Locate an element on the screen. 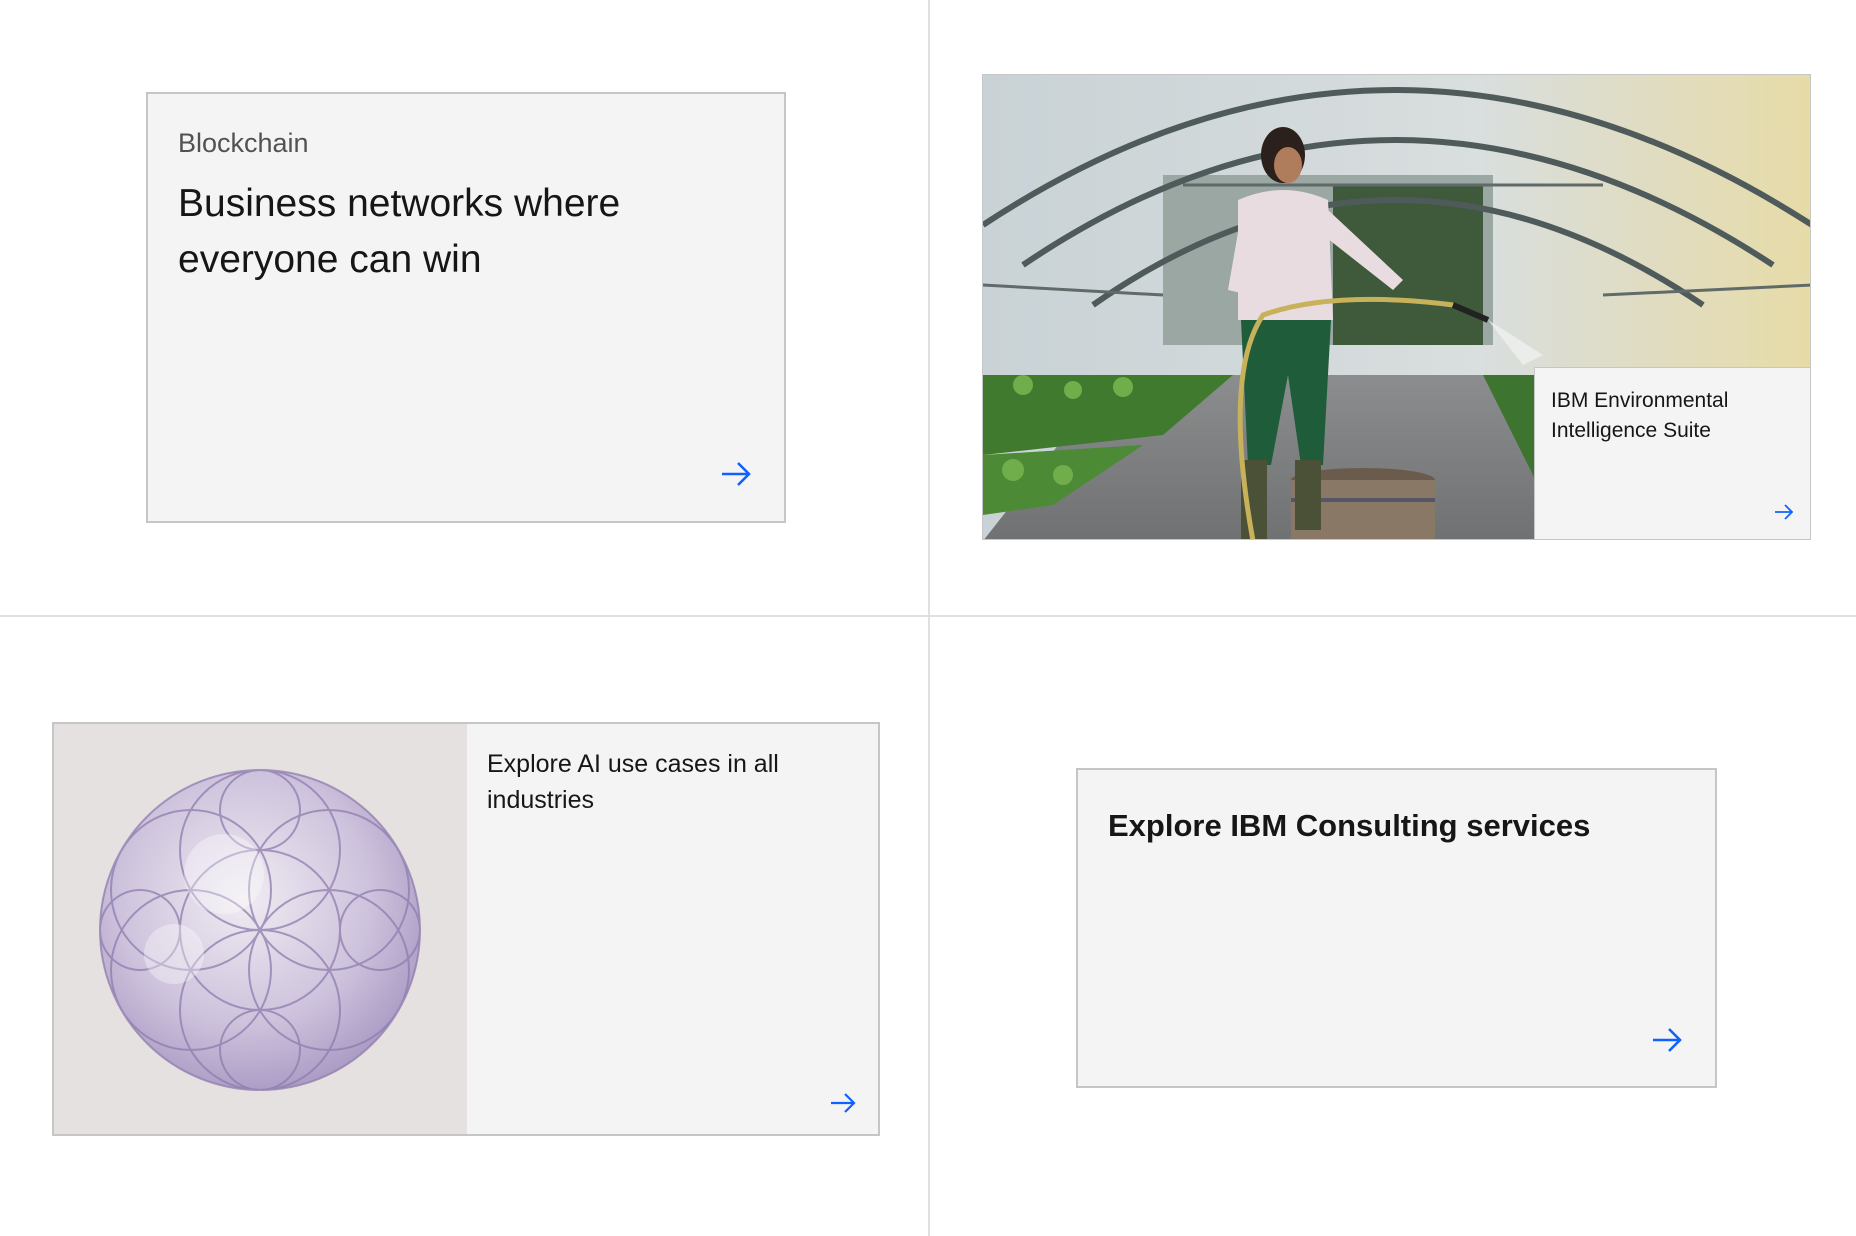 Image resolution: width=1856 pixels, height=1236 pixels. abstract-circles-graphic is located at coordinates (260, 930).